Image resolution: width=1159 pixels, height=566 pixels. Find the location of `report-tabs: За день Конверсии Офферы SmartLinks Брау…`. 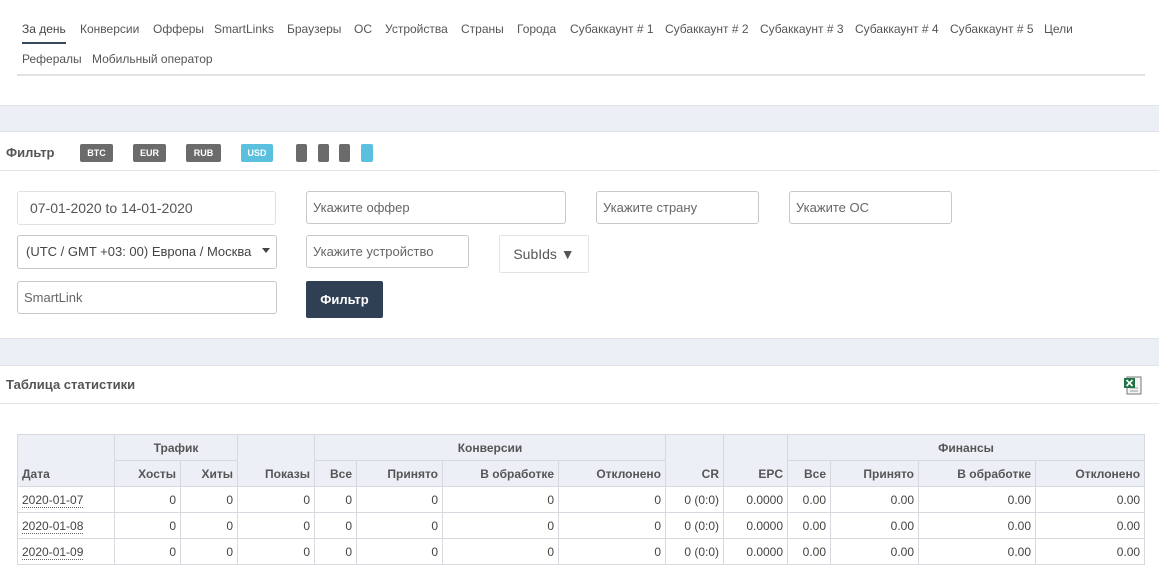

report-tabs: За день Конверсии Офферы SmartLinks Брау… is located at coordinates (581, 46).